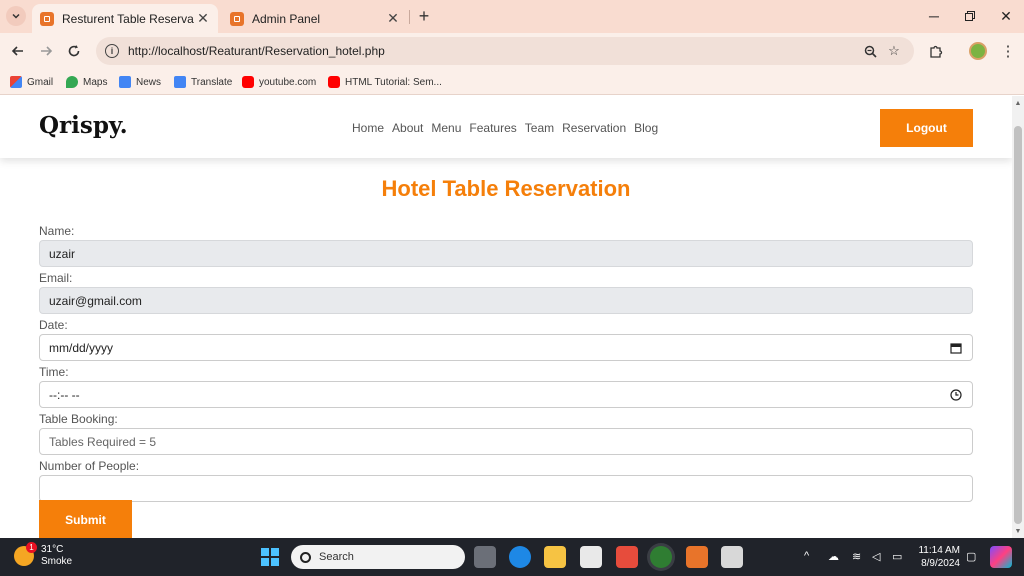 This screenshot has width=1024, height=576. What do you see at coordinates (56, 278) in the screenshot?
I see `email-label: Email:` at bounding box center [56, 278].